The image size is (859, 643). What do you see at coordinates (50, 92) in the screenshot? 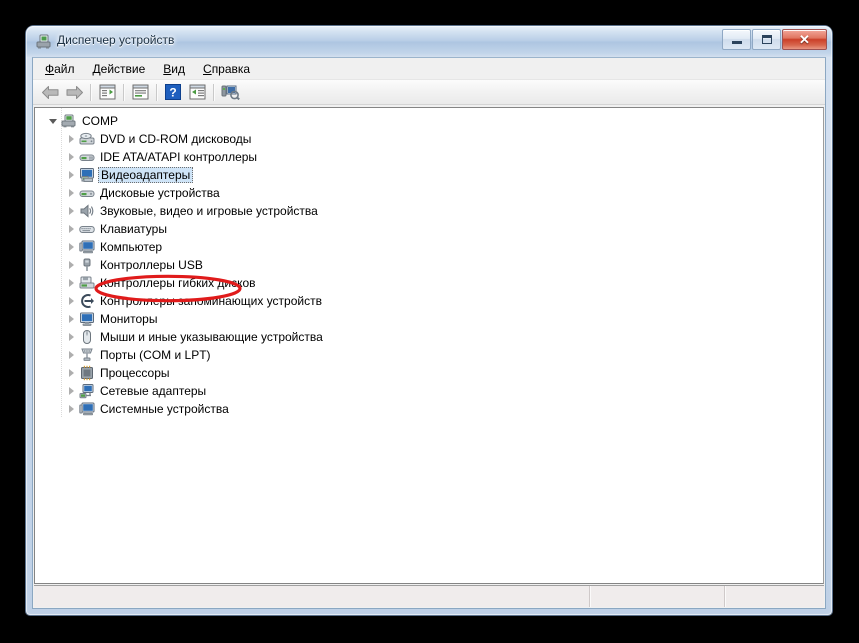
I see `back-arrow-icon` at bounding box center [50, 92].